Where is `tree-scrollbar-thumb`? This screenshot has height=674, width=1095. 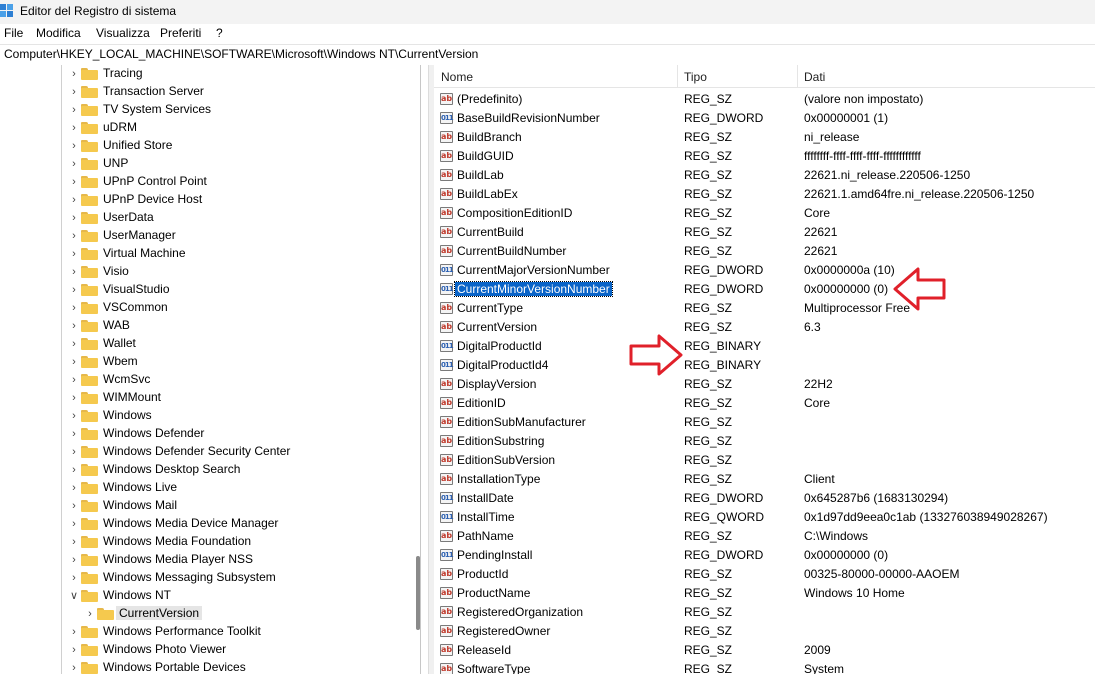
tree-scrollbar-thumb is located at coordinates (418, 593).